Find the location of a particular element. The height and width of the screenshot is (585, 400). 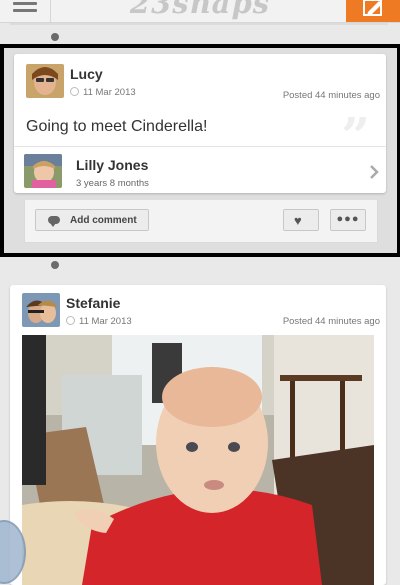

comment-icon is located at coordinates (54, 221).